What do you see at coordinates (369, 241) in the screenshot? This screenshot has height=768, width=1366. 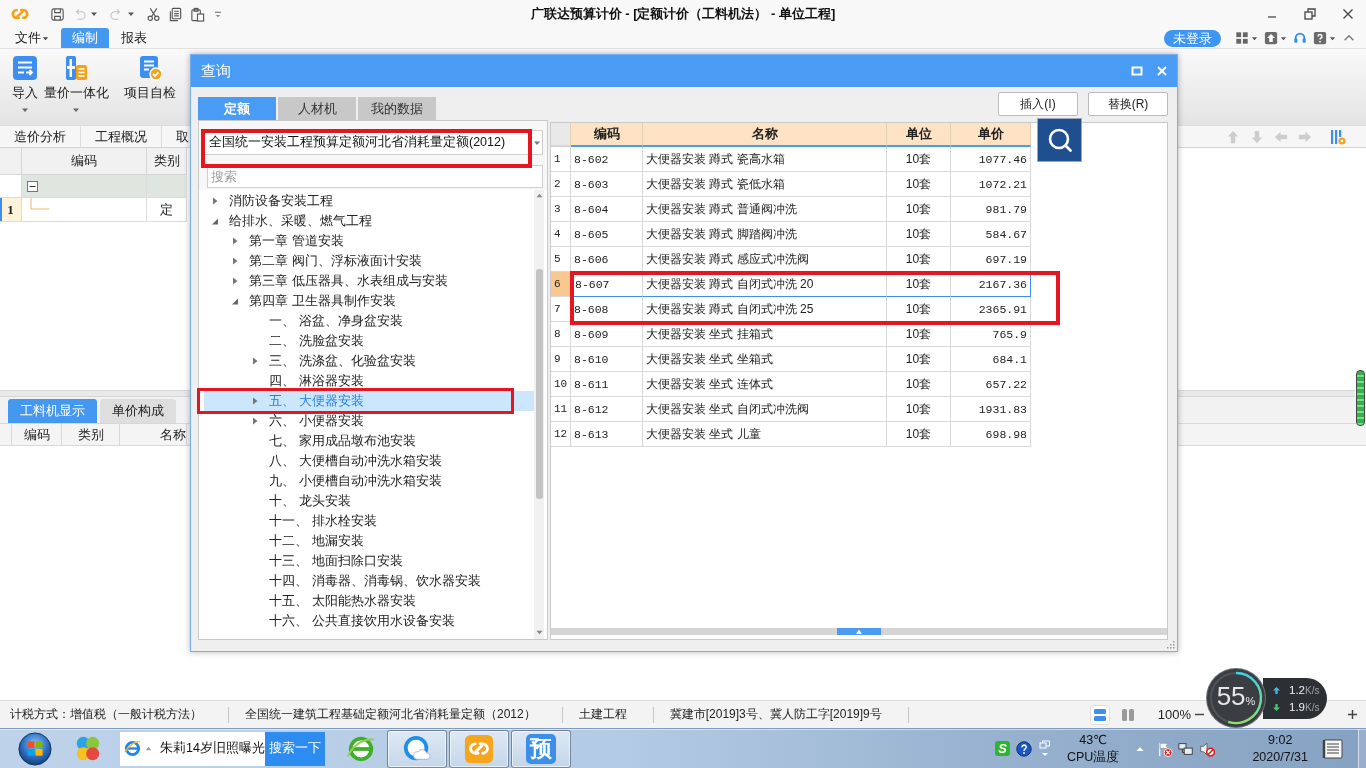 I see `tree-item: 第一章 管道安装` at bounding box center [369, 241].